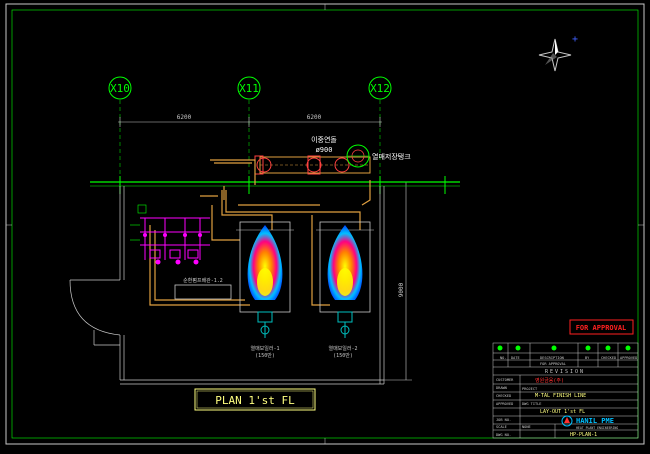 The width and height of the screenshot is (650, 454). What do you see at coordinates (560, 396) in the screenshot?
I see `project-value: M-TAL FINISH LINE` at bounding box center [560, 396].